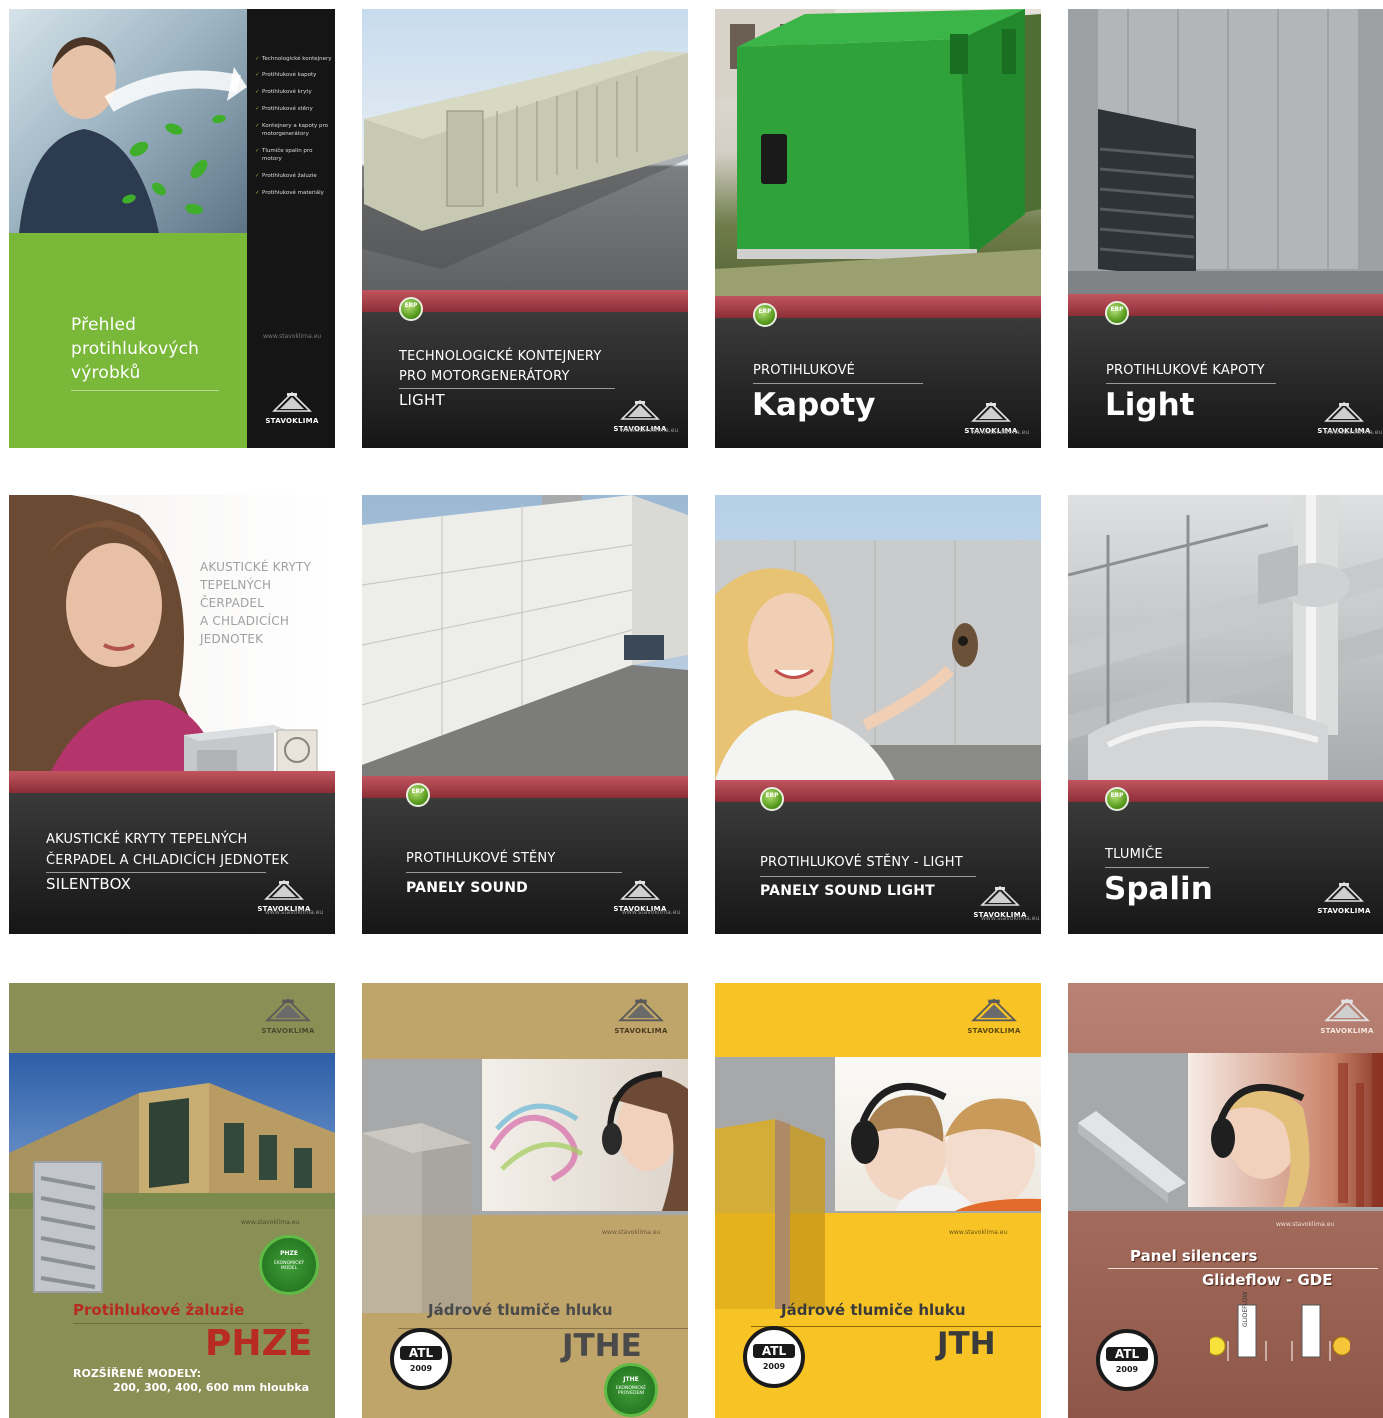  What do you see at coordinates (873, 1310) in the screenshot?
I see `cover-subtitle: Jádrové tlumiče hluku` at bounding box center [873, 1310].